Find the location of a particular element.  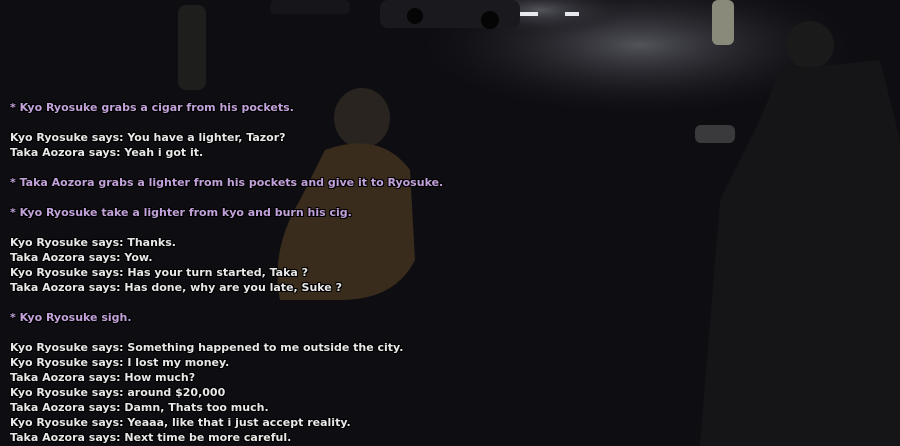

character-standing-head is located at coordinates (810, 45).